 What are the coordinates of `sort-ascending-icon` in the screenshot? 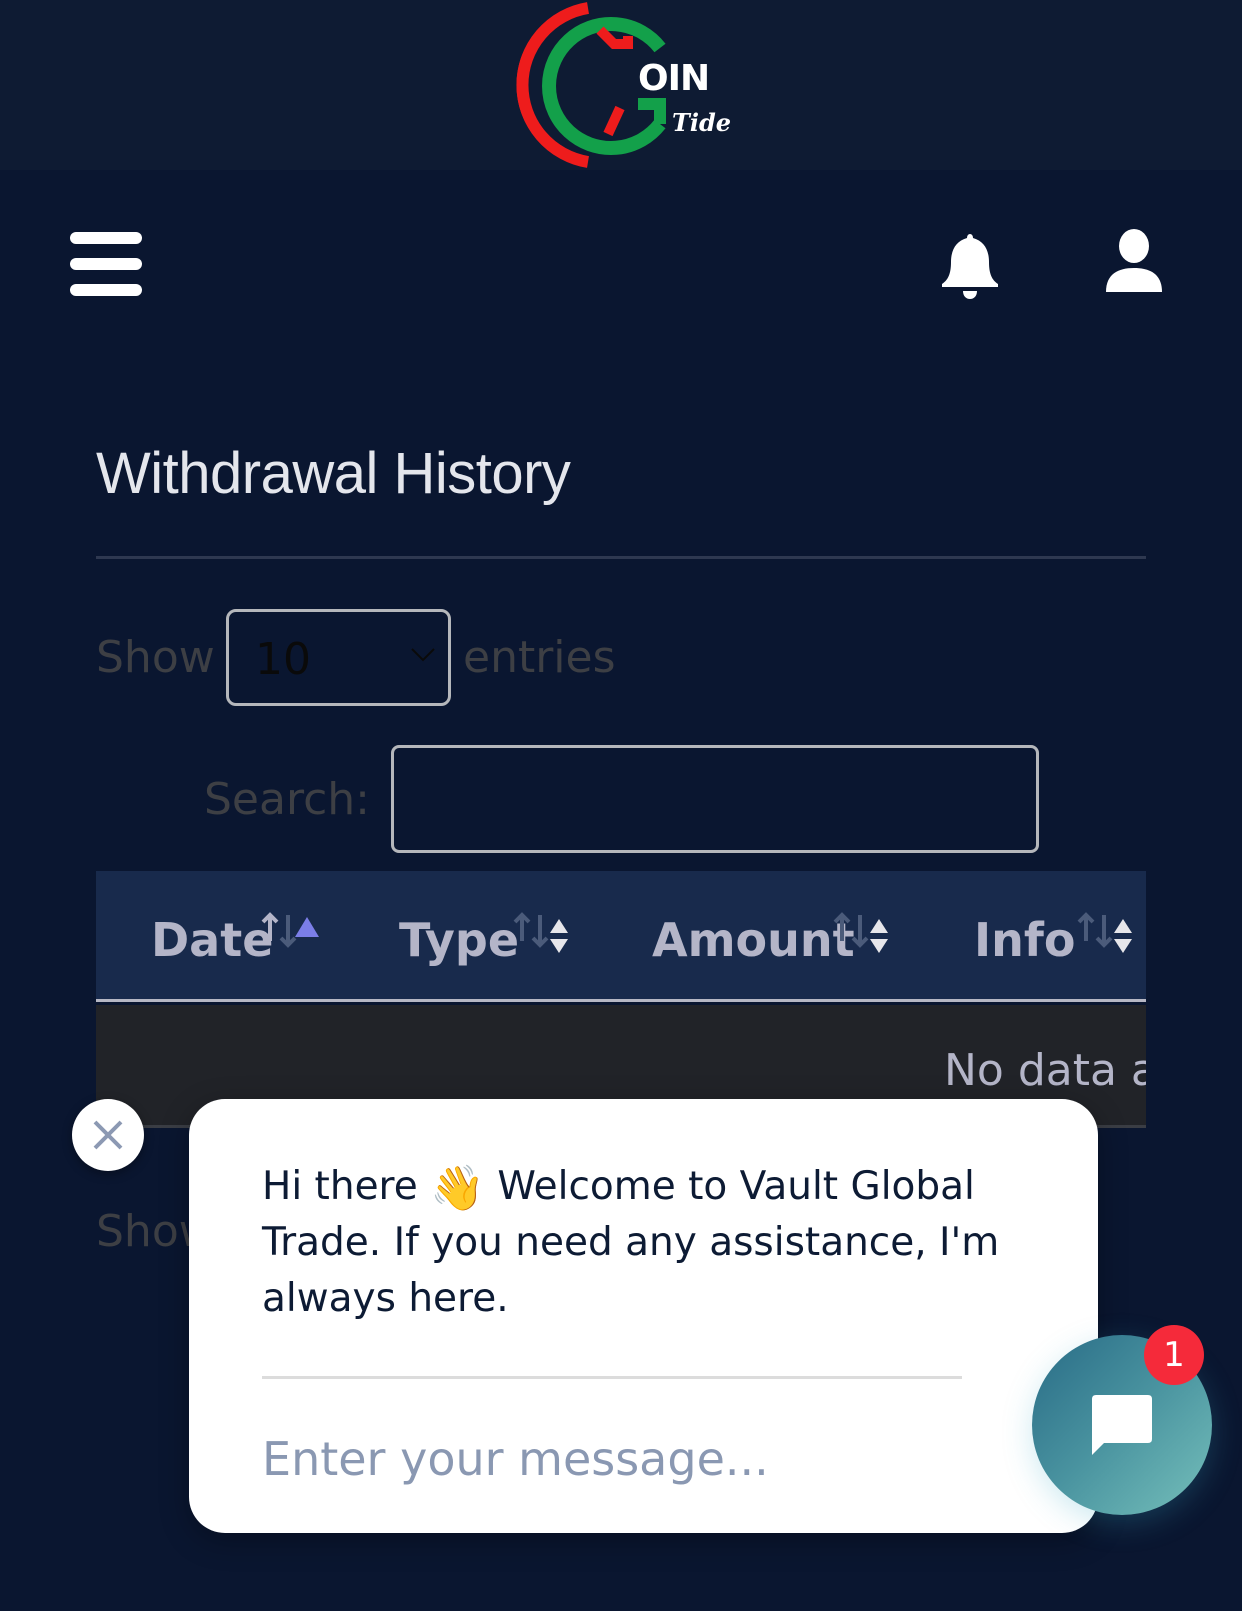 It's located at (295, 937).